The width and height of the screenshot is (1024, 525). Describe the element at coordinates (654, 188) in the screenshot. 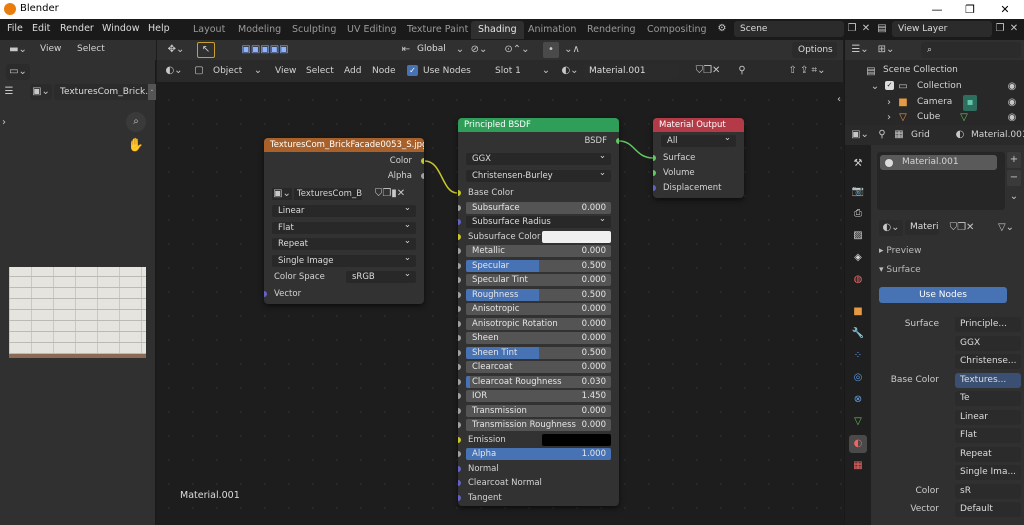

I see `socket-displacement-in` at that location.